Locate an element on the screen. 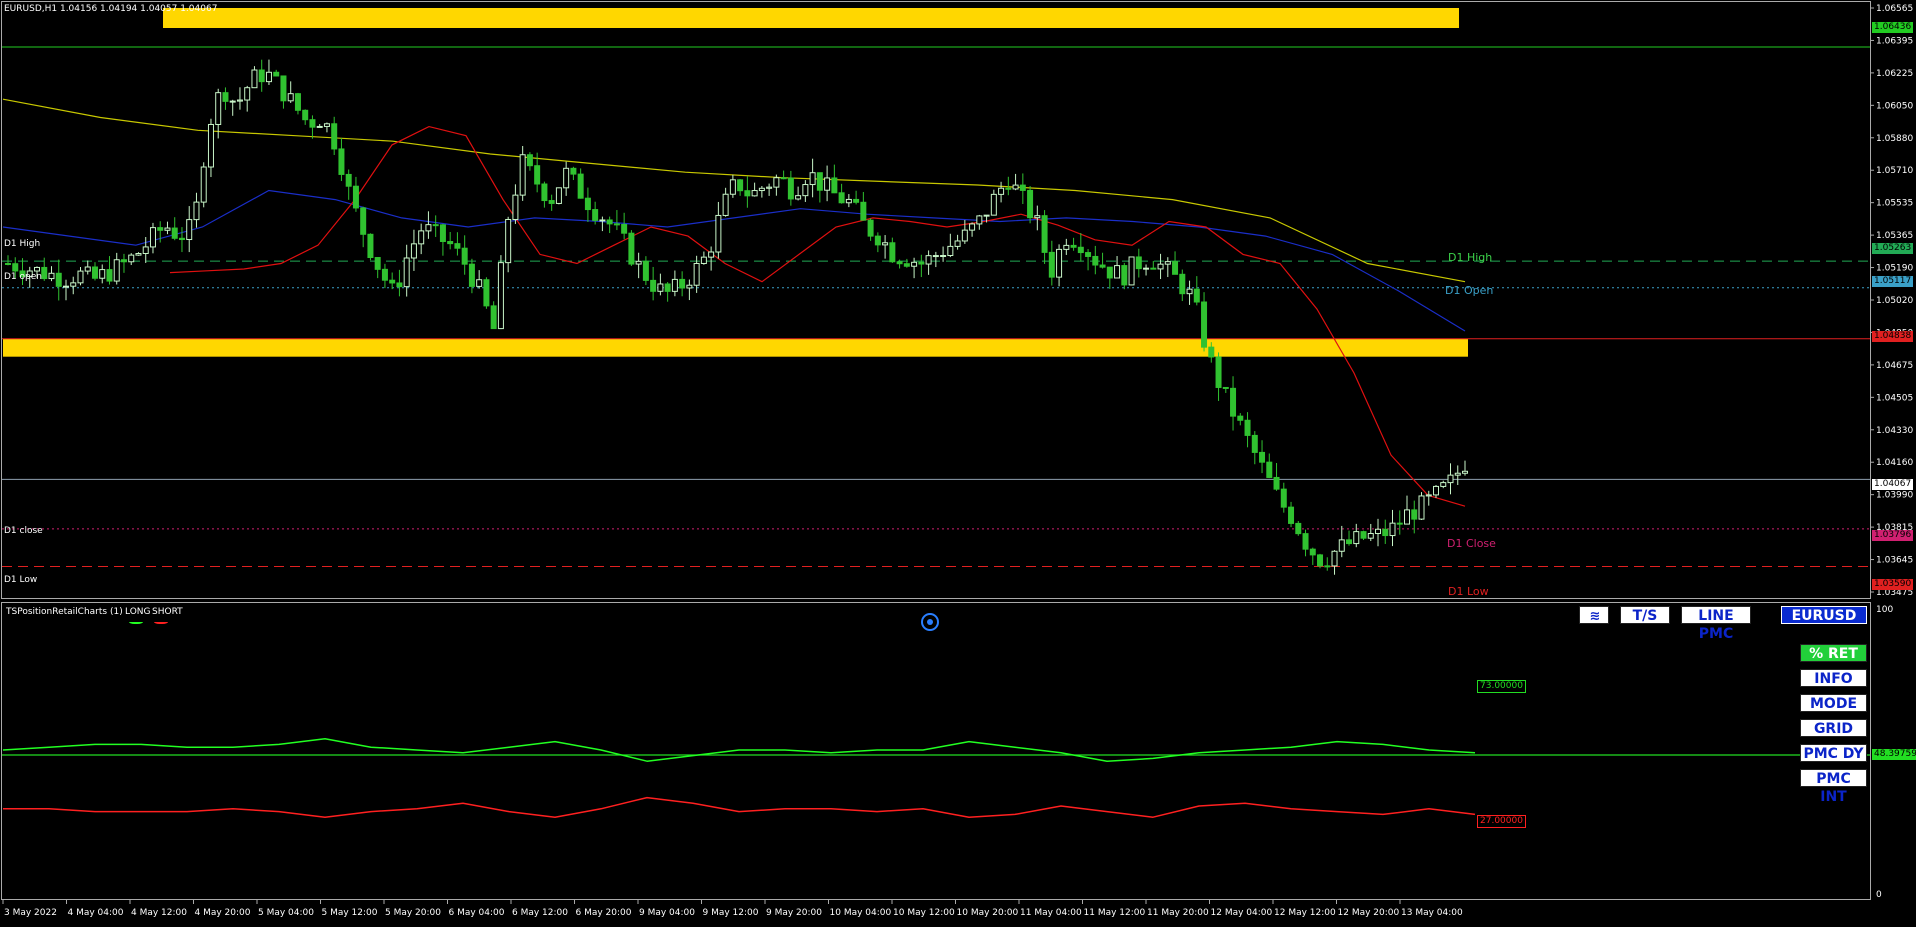  indicator-scale-bottom: 0 is located at coordinates (1879, 895).